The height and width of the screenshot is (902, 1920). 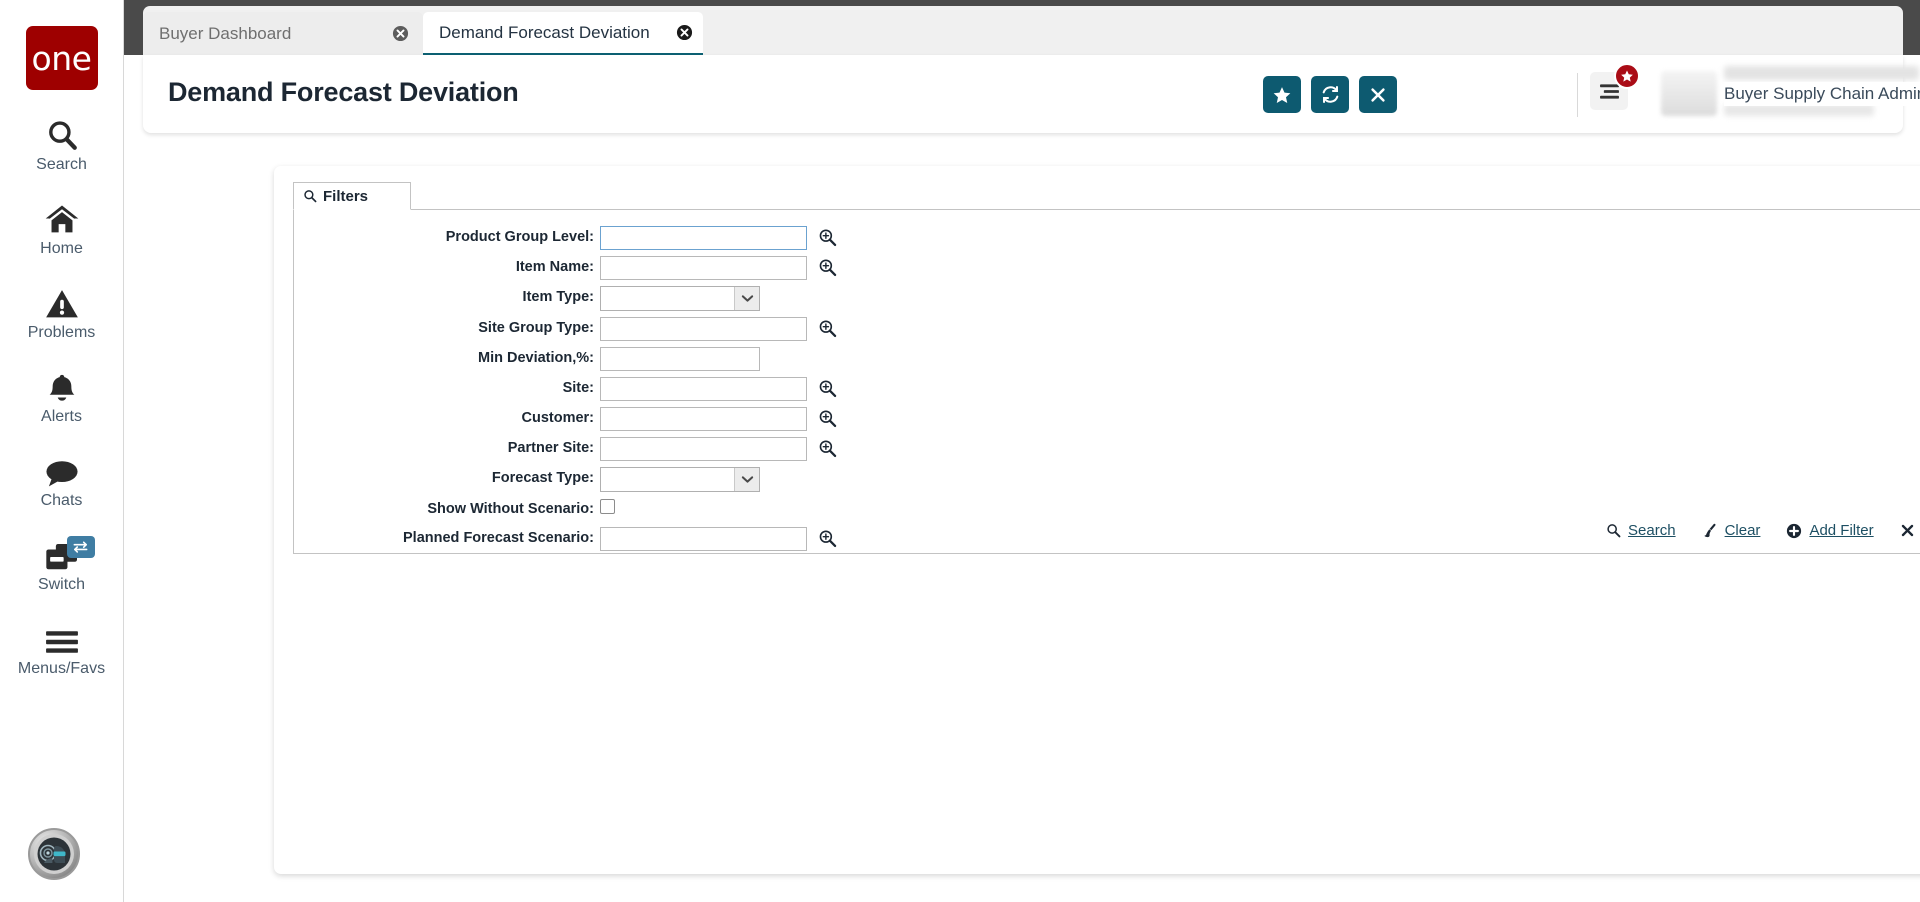 What do you see at coordinates (61, 332) in the screenshot?
I see `sidebar-item-label: Problems` at bounding box center [61, 332].